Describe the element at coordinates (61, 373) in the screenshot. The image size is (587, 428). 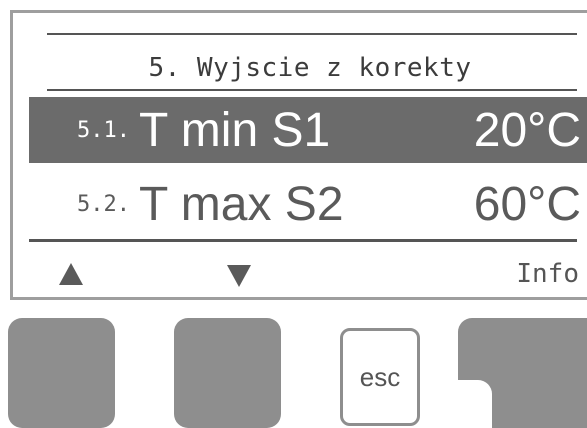
I see `up-hardware-button` at that location.